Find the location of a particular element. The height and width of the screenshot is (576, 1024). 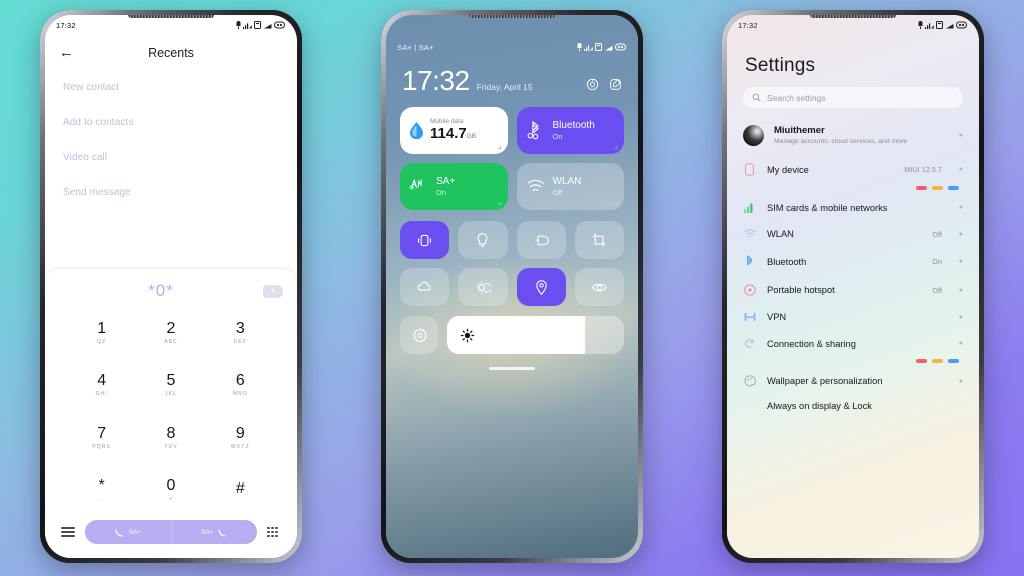

earpiece-speaker is located at coordinates (512, 16).